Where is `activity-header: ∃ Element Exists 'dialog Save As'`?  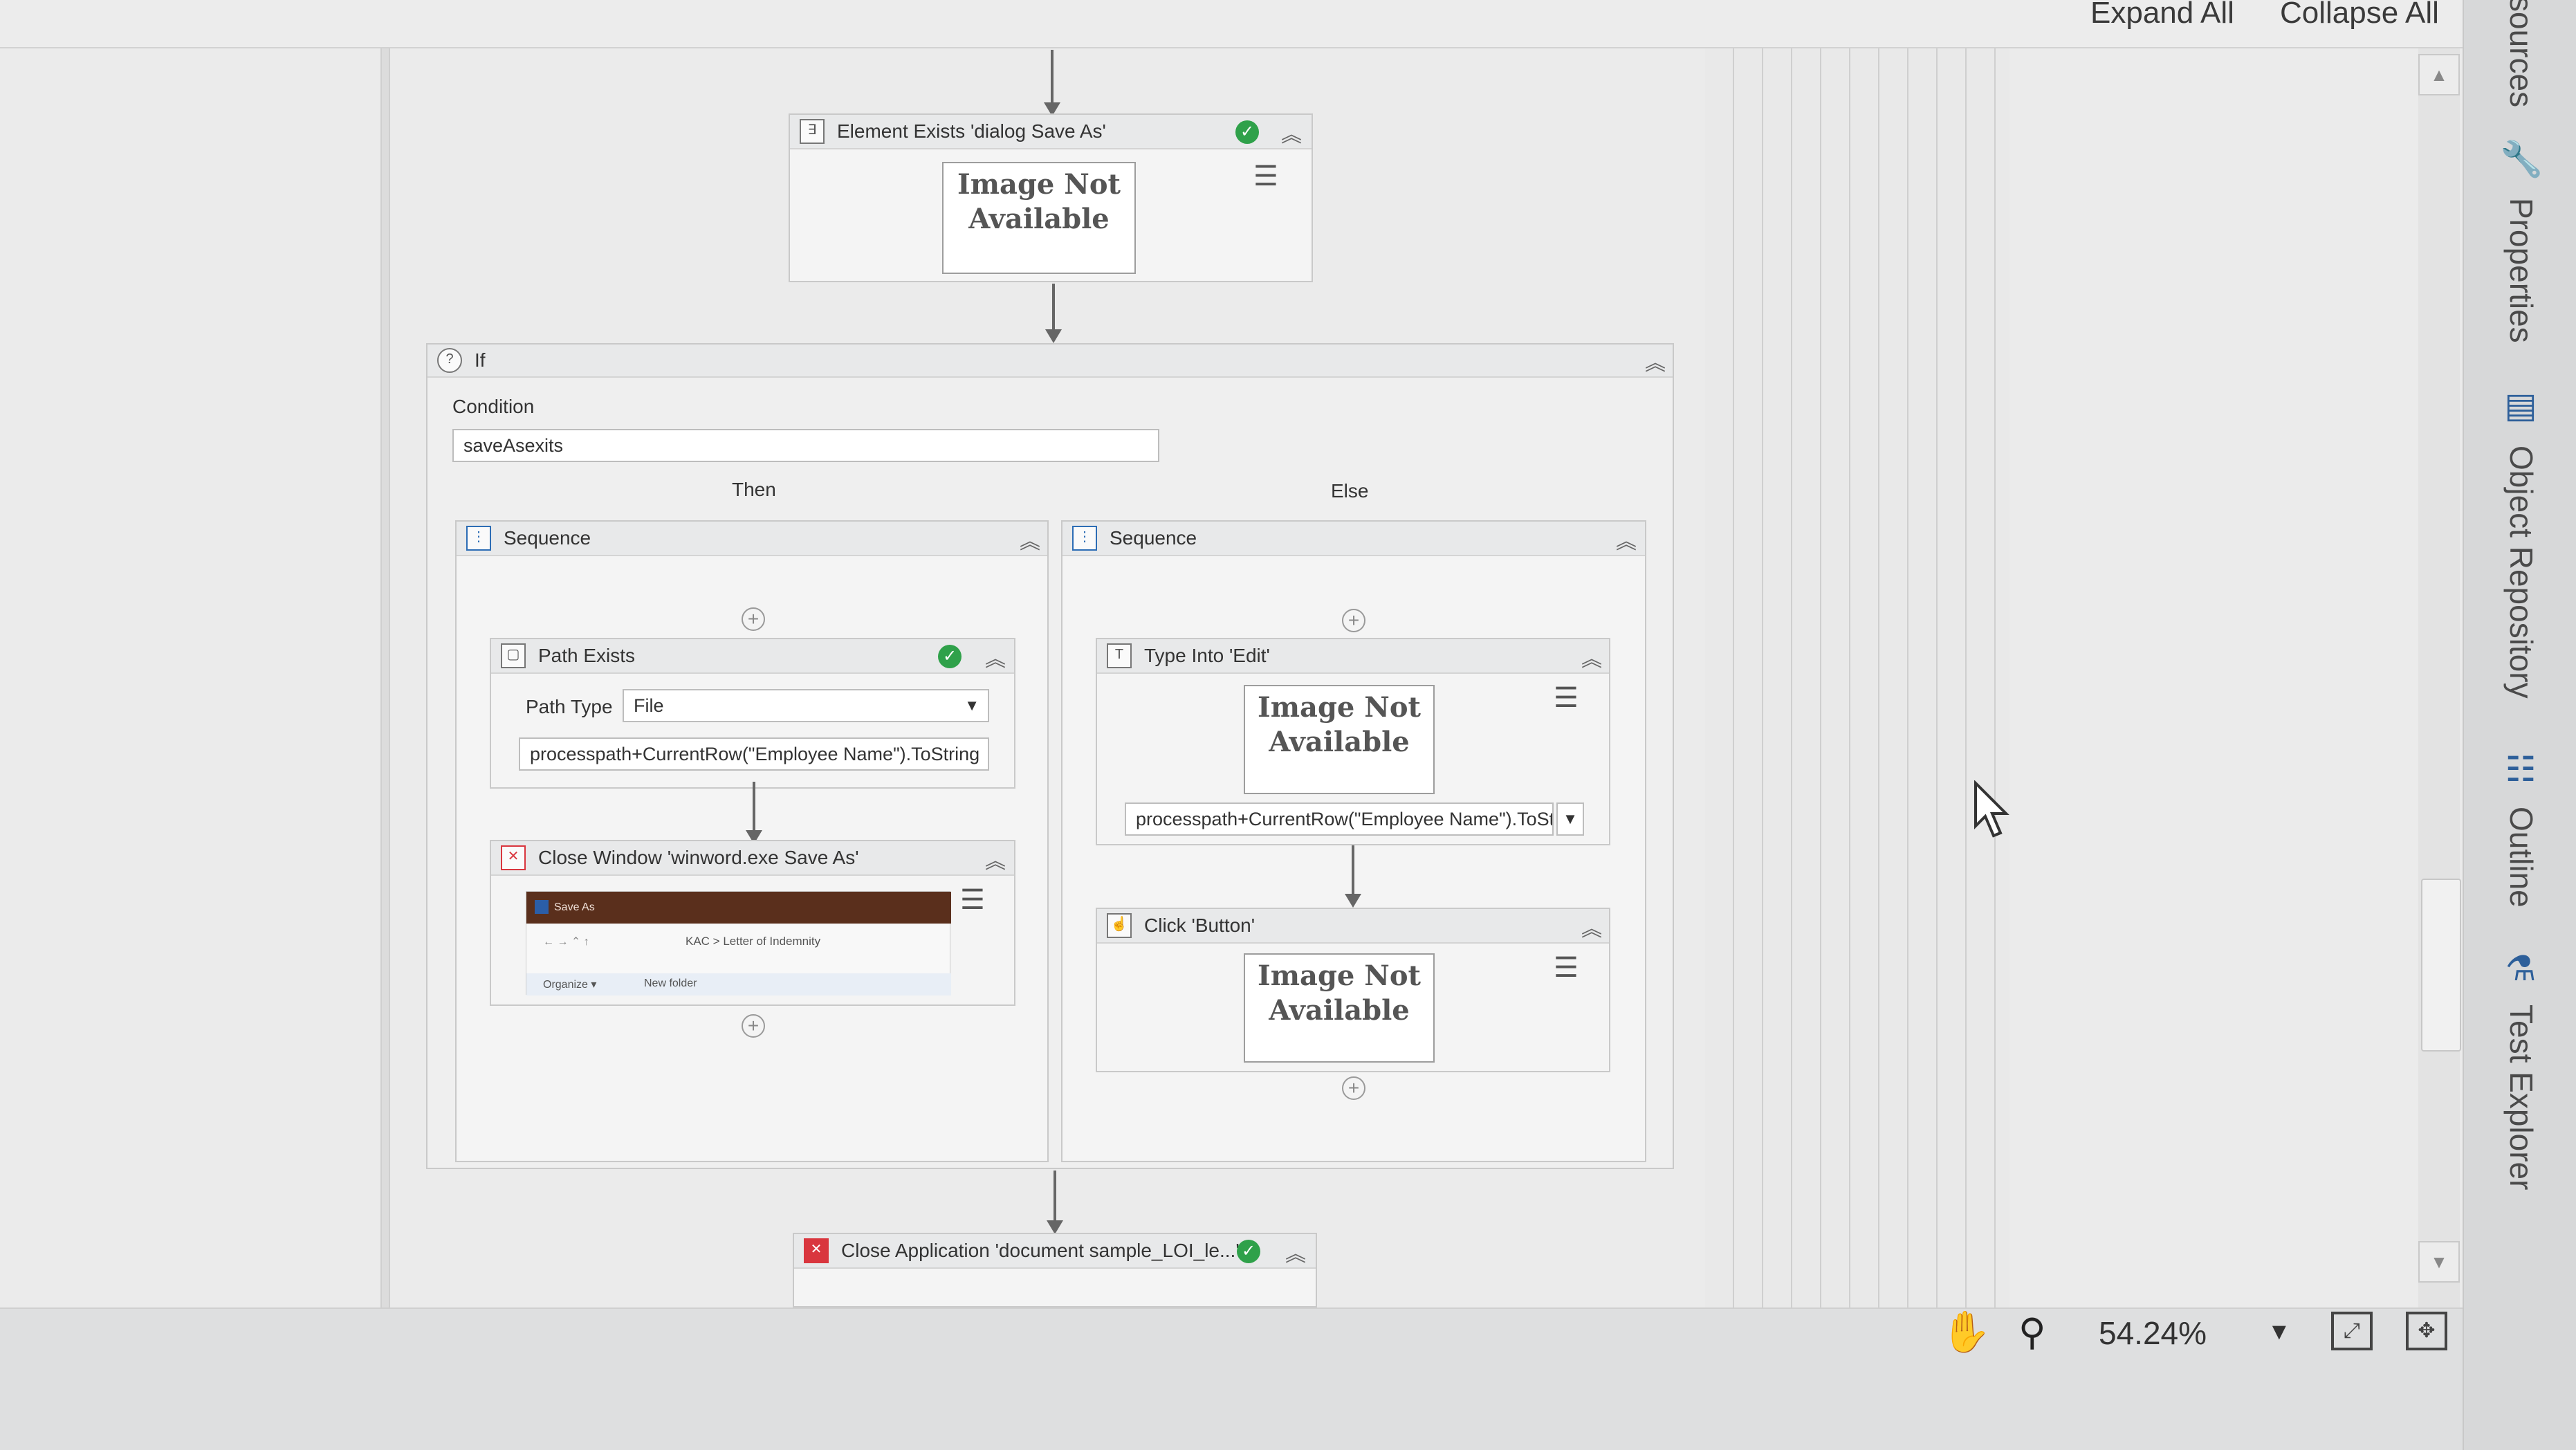 activity-header: ∃ Element Exists 'dialog Save As' is located at coordinates (1051, 132).